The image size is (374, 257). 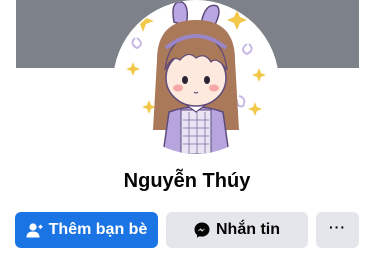 I want to click on message-label: Nhắn tin, so click(x=248, y=229).